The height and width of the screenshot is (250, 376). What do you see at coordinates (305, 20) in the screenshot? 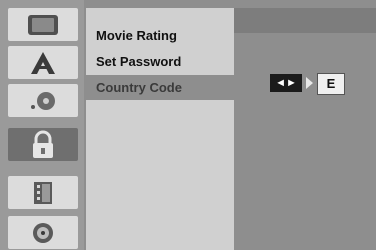
I see `panel-header-band` at bounding box center [305, 20].